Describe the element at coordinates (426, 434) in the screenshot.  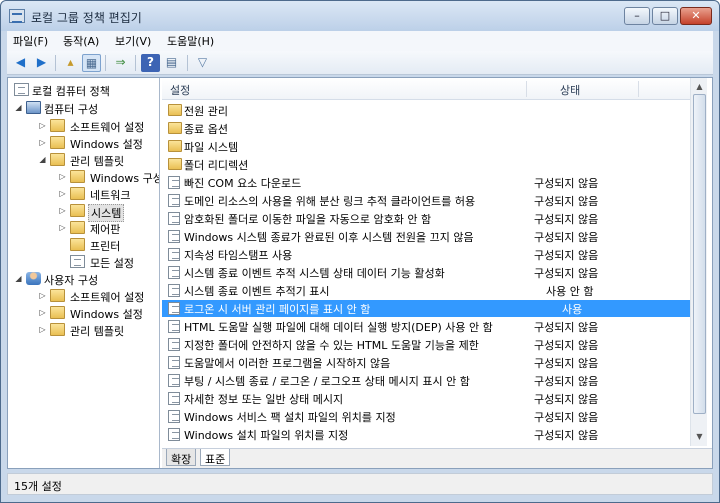
I see `list-item: Windows 설치 파일의 위치를 지정 구성되지 않음` at that location.